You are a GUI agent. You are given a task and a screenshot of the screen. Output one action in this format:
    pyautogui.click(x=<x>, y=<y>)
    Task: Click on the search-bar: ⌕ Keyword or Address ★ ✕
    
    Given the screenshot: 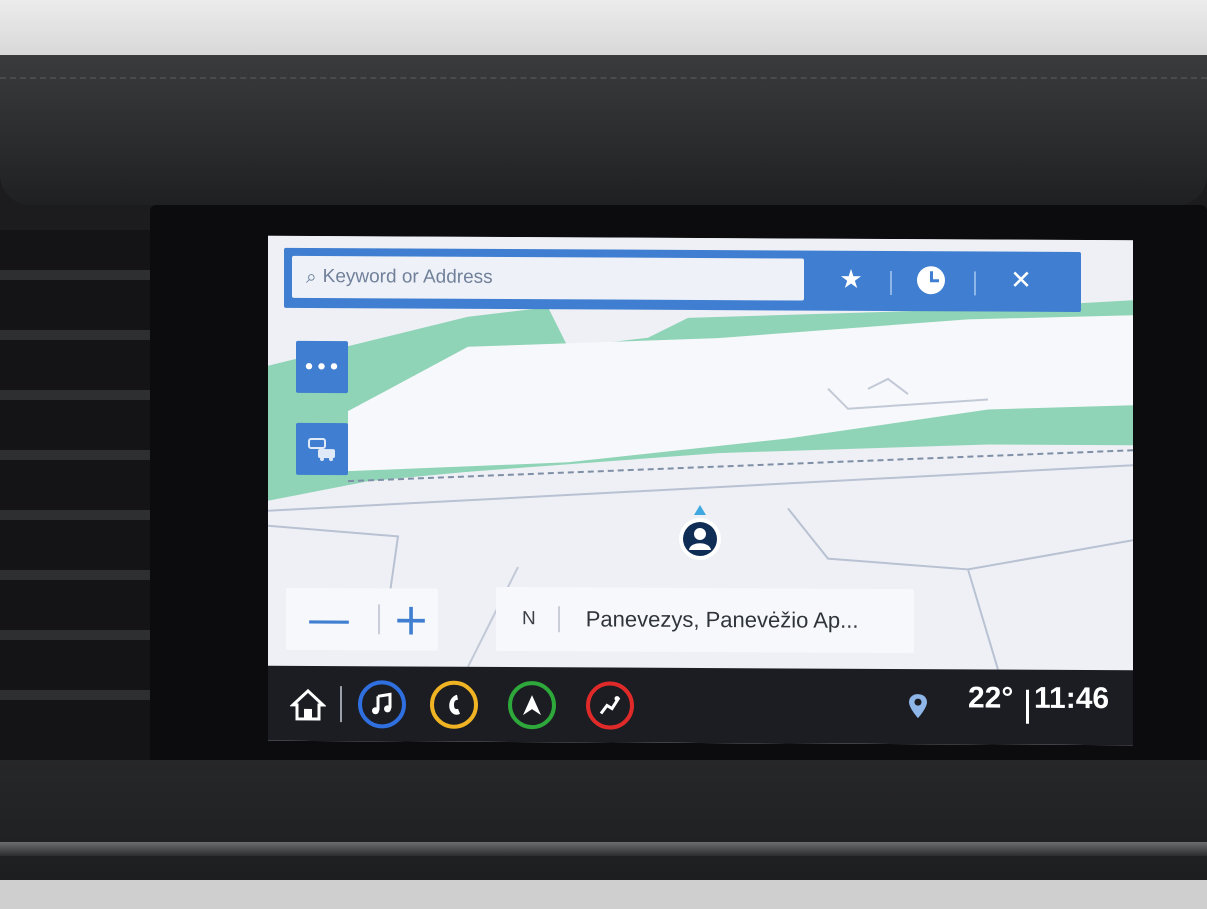 What is the action you would take?
    pyautogui.click(x=682, y=279)
    